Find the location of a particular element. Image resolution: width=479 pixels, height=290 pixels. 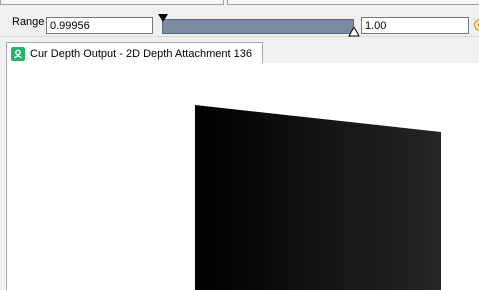

range-toolbar: Range is located at coordinates (239, 21).